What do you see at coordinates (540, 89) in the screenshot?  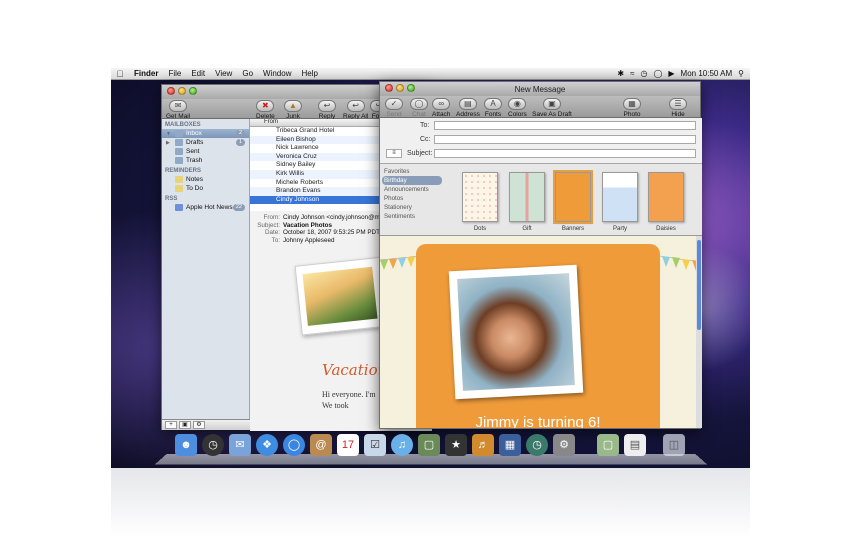 I see `new-message-titlebar: New Message` at bounding box center [540, 89].